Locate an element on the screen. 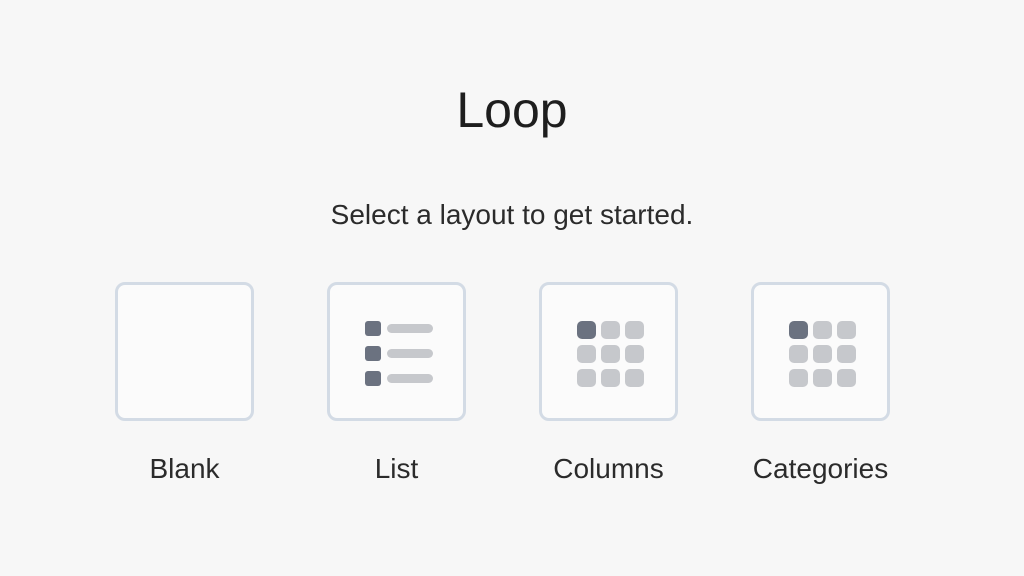 This screenshot has width=1024, height=576. layout-tile-categories is located at coordinates (820, 351).